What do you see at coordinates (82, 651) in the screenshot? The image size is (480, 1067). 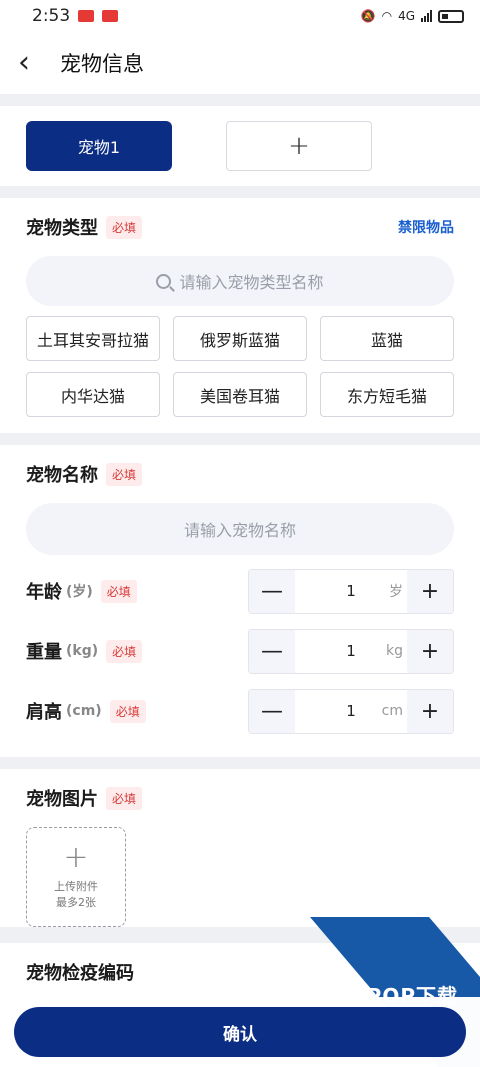 I see `weight-unit-hint: (kg)` at bounding box center [82, 651].